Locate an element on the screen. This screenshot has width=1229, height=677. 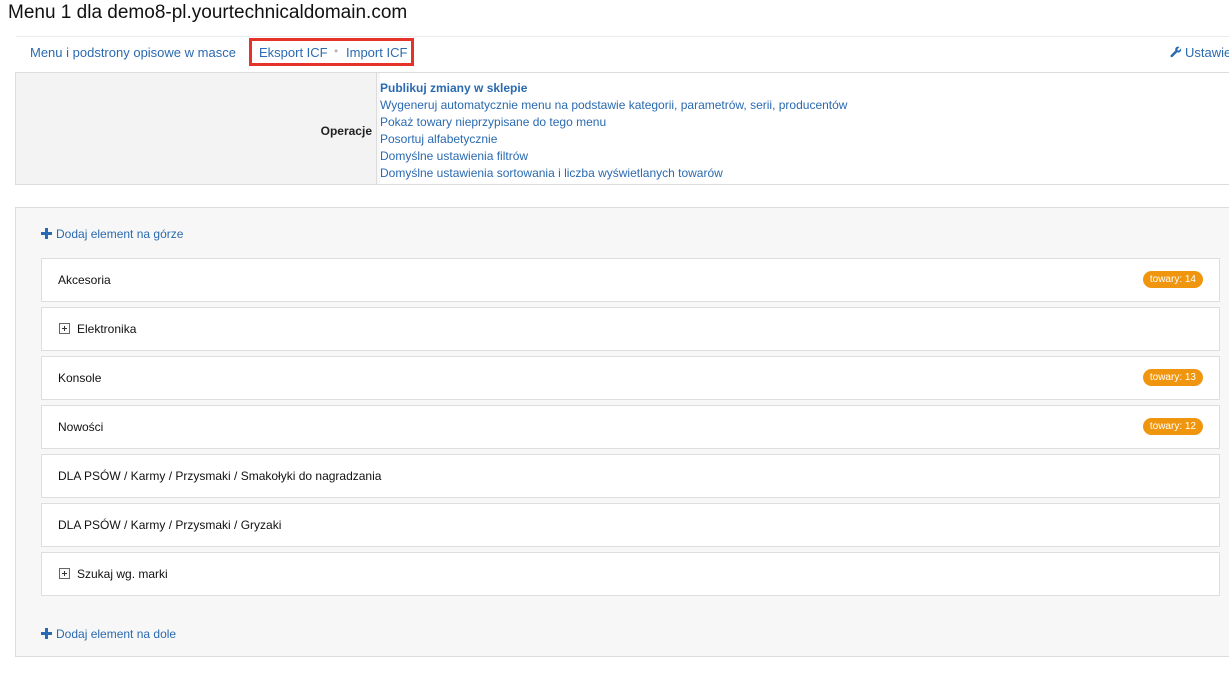
bulk-menu-link: Menu i podstrony opisowe w masce is located at coordinates (133, 52).